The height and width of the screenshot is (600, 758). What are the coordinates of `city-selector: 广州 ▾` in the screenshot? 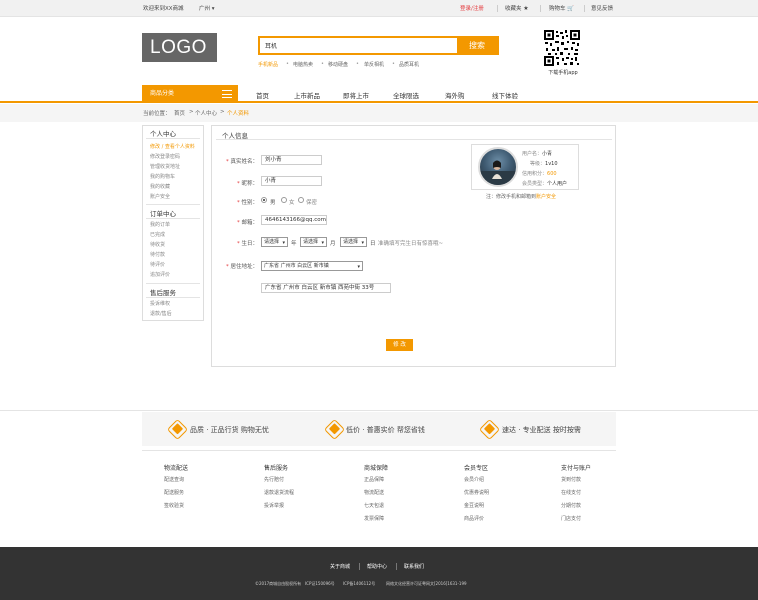 It's located at (207, 8).